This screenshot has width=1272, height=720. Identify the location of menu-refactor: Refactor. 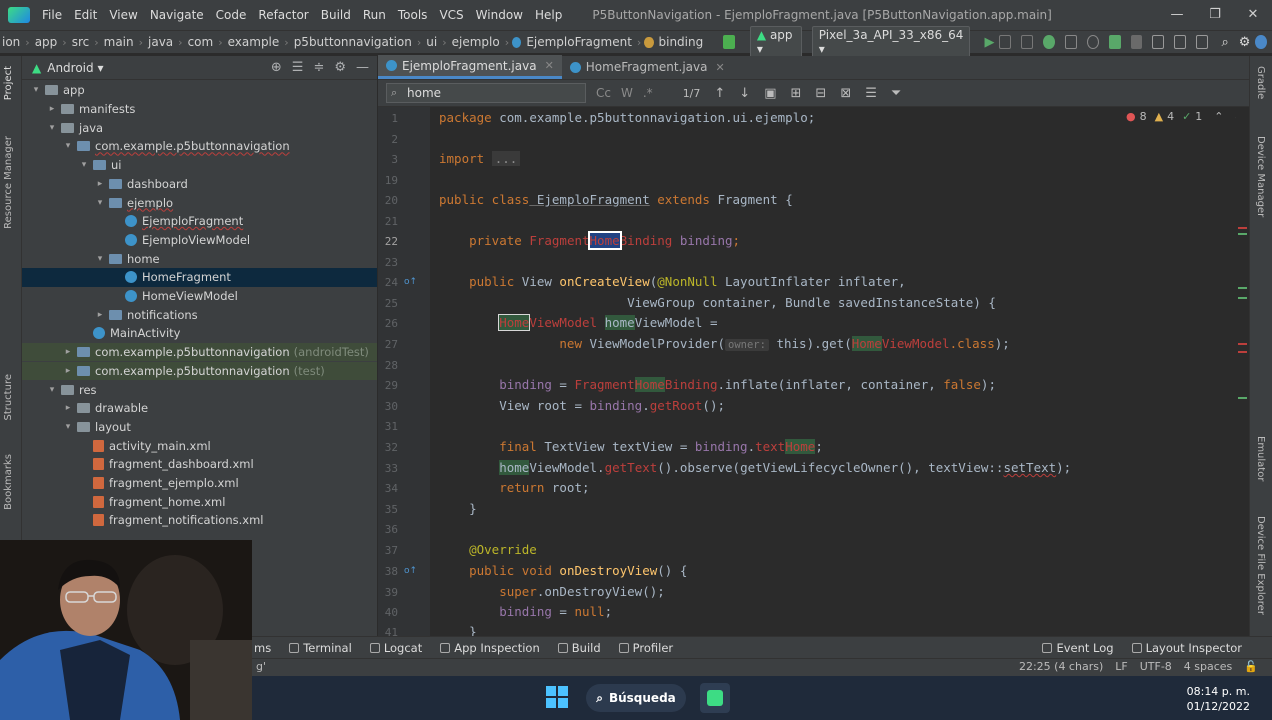
(283, 15).